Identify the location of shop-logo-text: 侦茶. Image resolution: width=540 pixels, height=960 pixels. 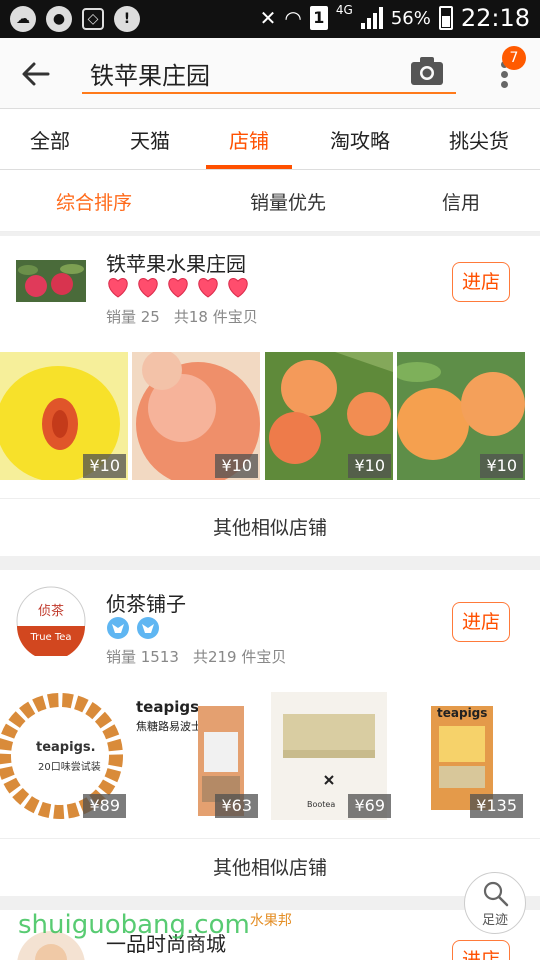
(50, 611).